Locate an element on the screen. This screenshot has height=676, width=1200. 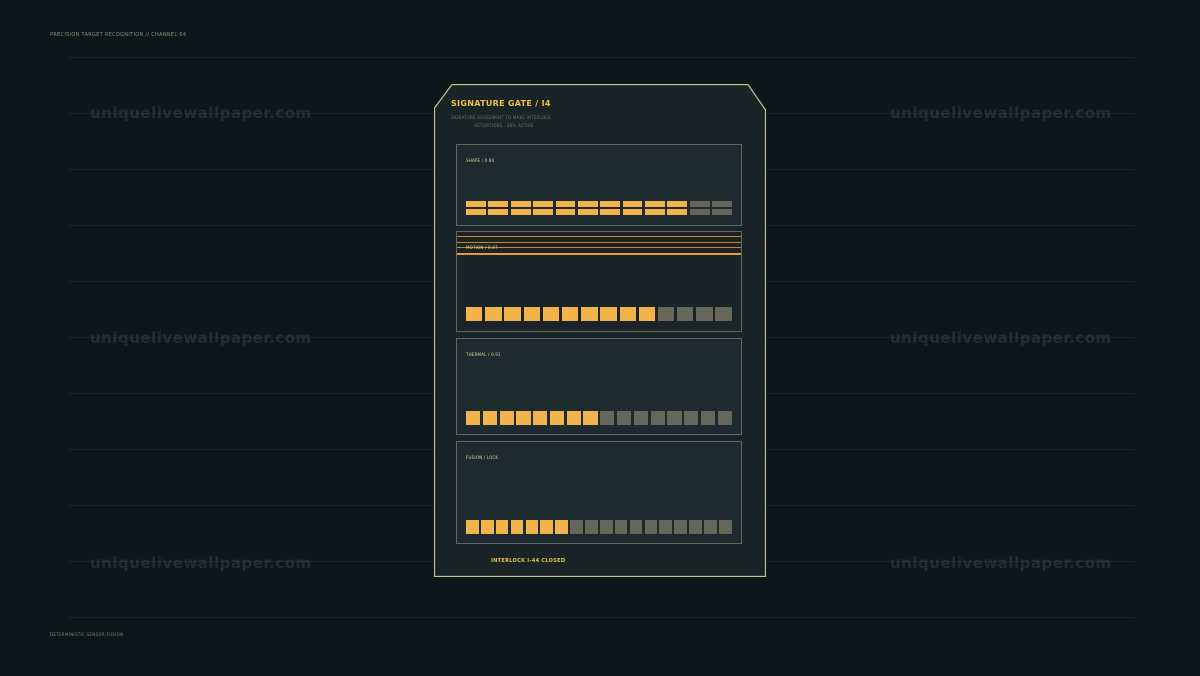
panel-label-motion: MOTION / 0.87 is located at coordinates (482, 247).